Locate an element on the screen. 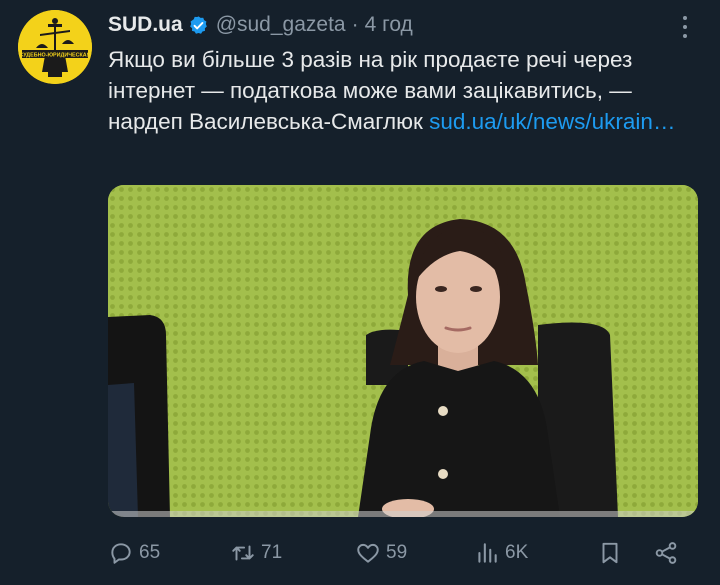 Image resolution: width=720 pixels, height=585 pixels. avatar-logo: СУДЕБНО-ЮРИДИЧЕСКАЯ is located at coordinates (55, 47).